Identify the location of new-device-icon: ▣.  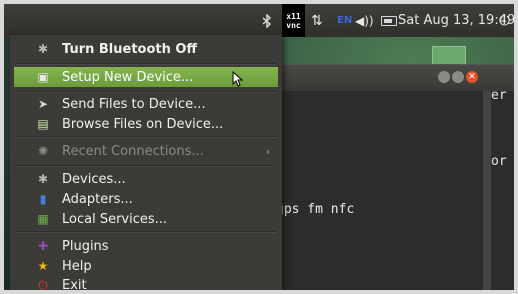
(43, 77).